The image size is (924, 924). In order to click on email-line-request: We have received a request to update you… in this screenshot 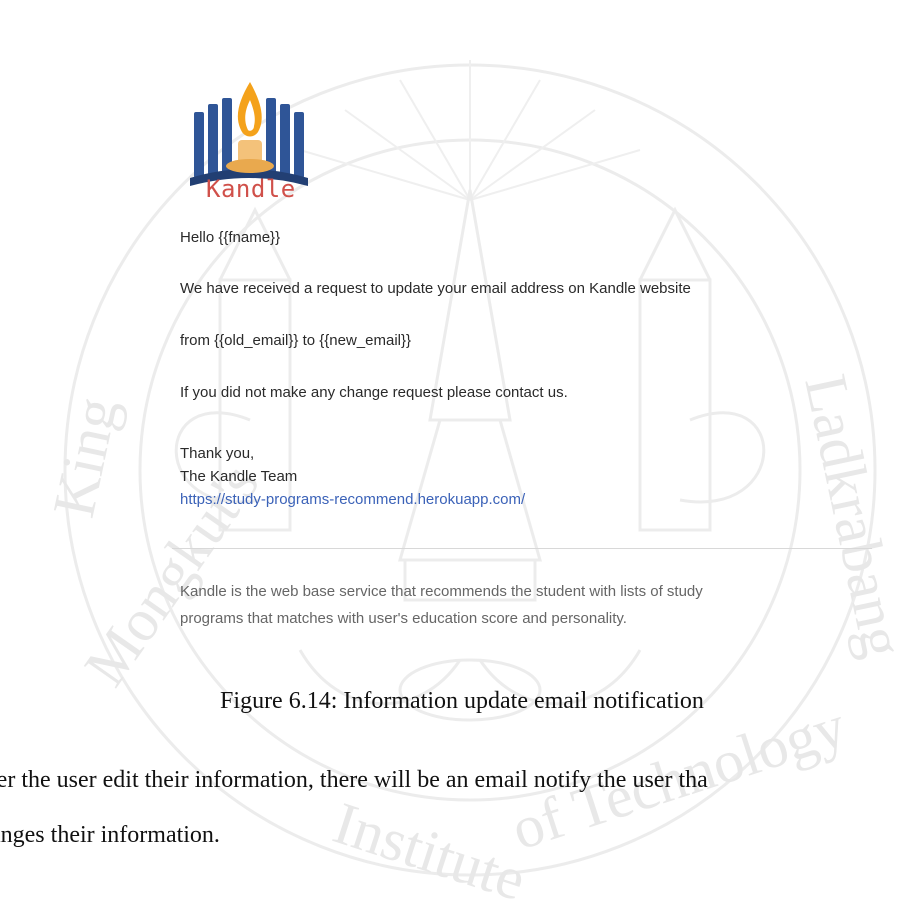, I will do `click(435, 288)`.